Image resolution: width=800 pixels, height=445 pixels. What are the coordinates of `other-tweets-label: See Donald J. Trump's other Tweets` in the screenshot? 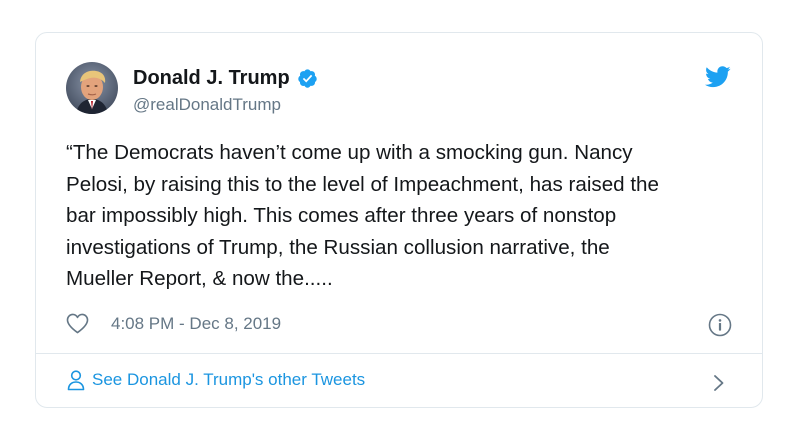 It's located at (228, 380).